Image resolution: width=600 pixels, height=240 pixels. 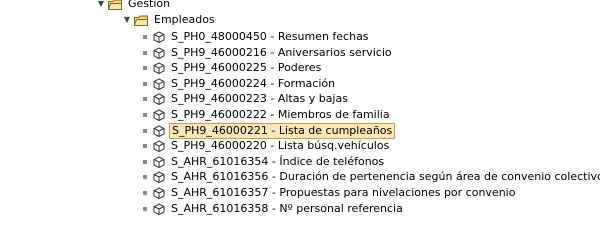 I want to click on tree-item: S_PH0_48000450 - Resumen fechas, so click(x=257, y=37).